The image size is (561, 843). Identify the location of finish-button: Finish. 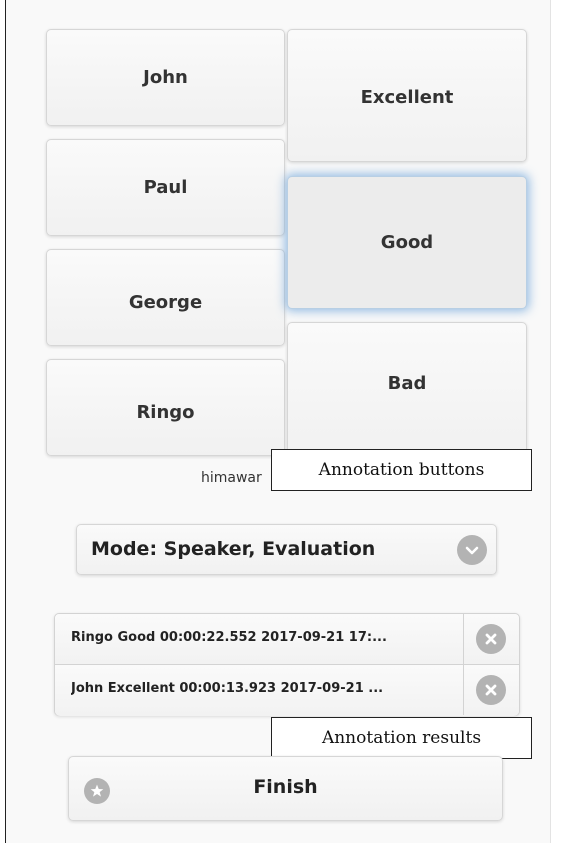
(285, 788).